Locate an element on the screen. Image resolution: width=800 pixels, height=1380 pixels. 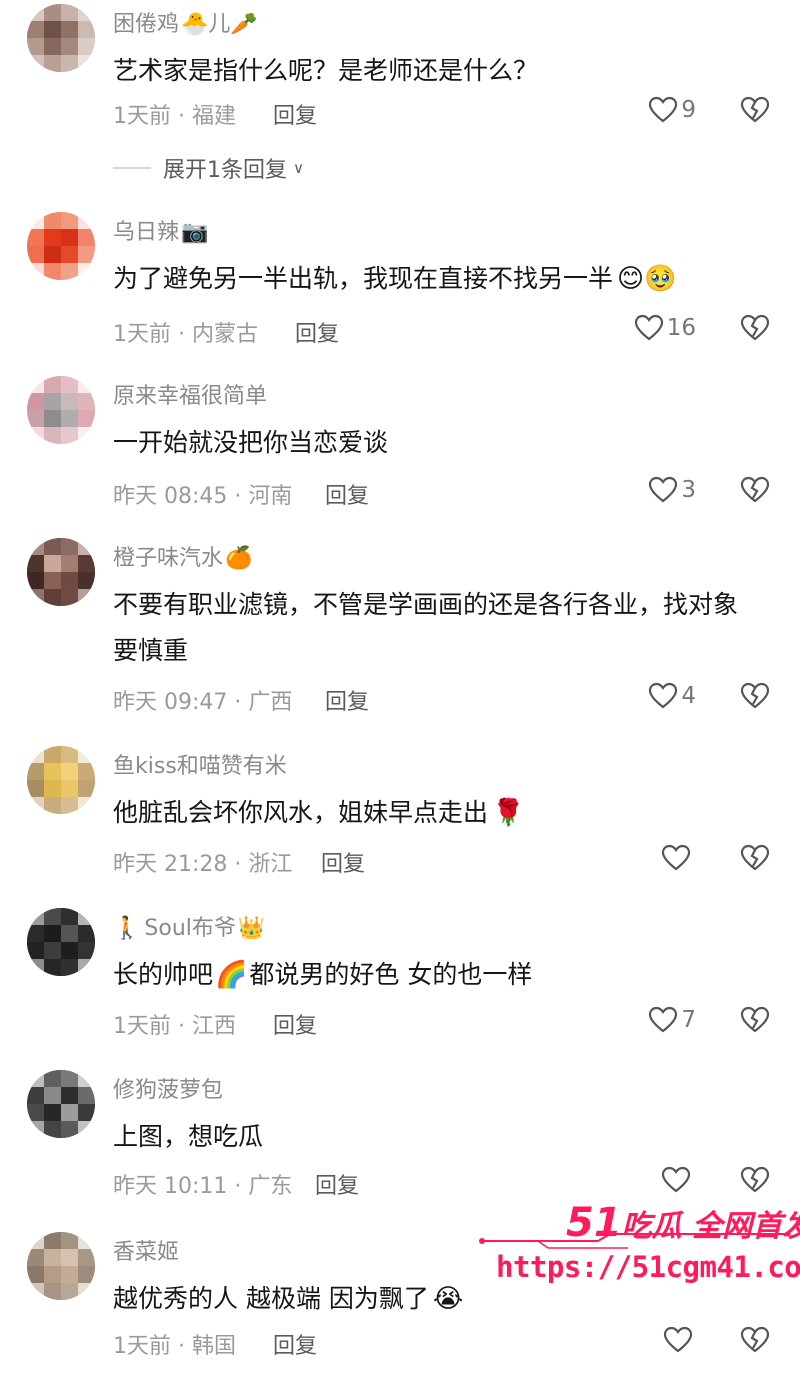
comment-meta: 昨天 09:47 · 广西 回复 is located at coordinates (241, 700).